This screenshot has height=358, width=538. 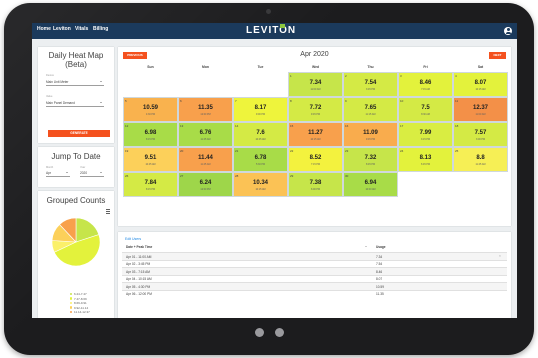 What do you see at coordinates (370, 164) in the screenshot?
I see `day-peak-time: 8:45 PM` at bounding box center [370, 164].